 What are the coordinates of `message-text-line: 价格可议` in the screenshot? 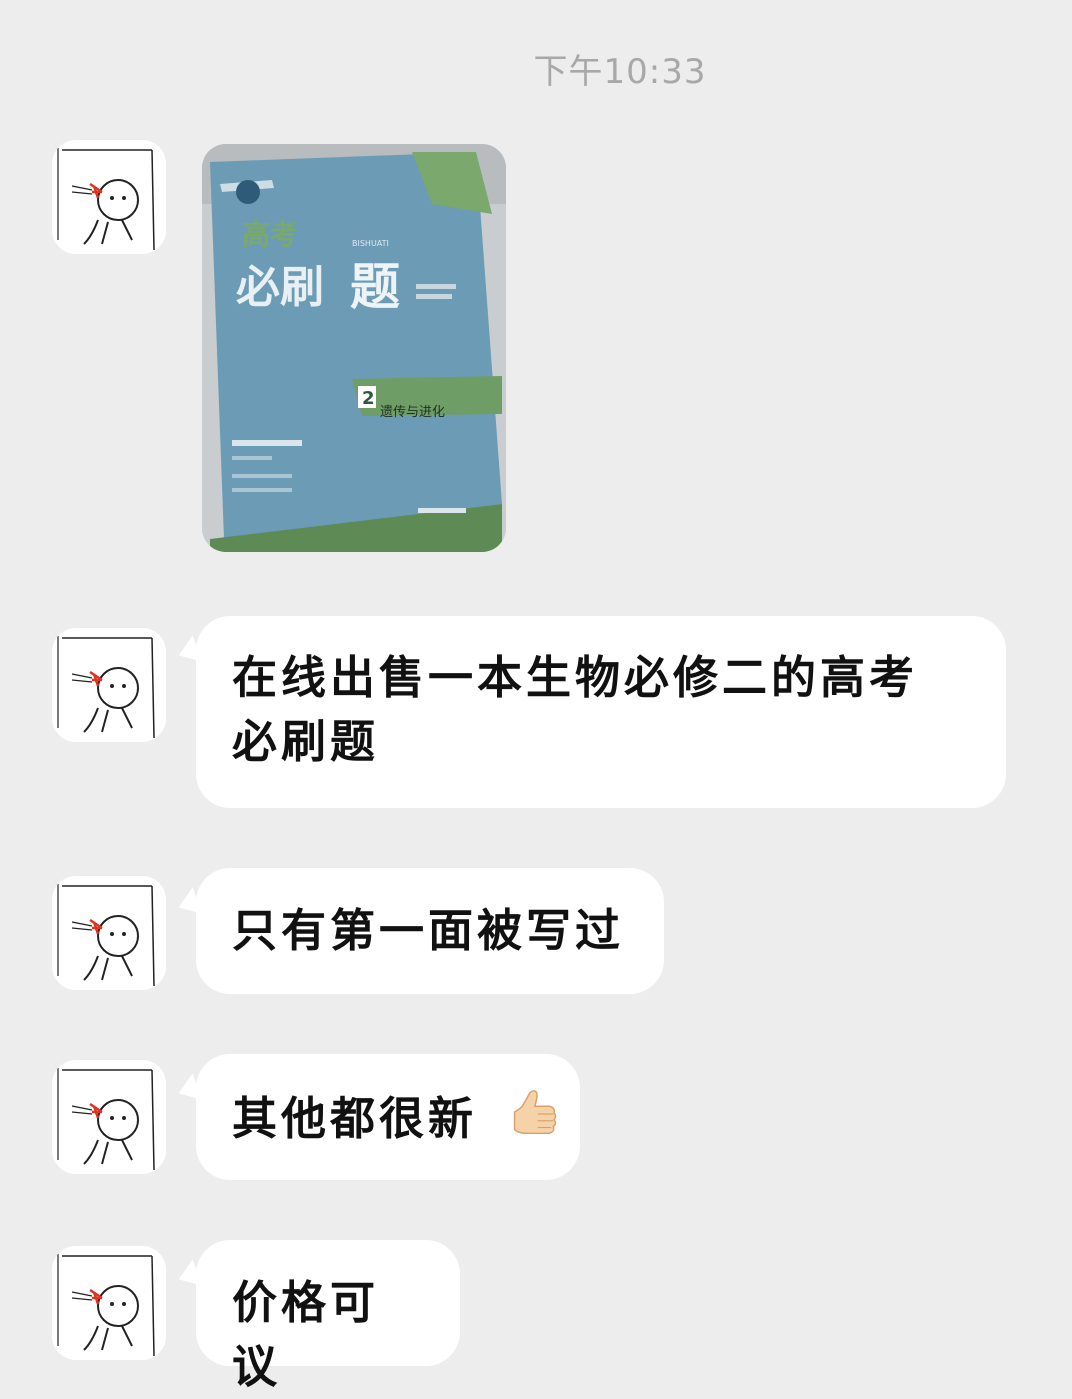 It's located at (306, 1334).